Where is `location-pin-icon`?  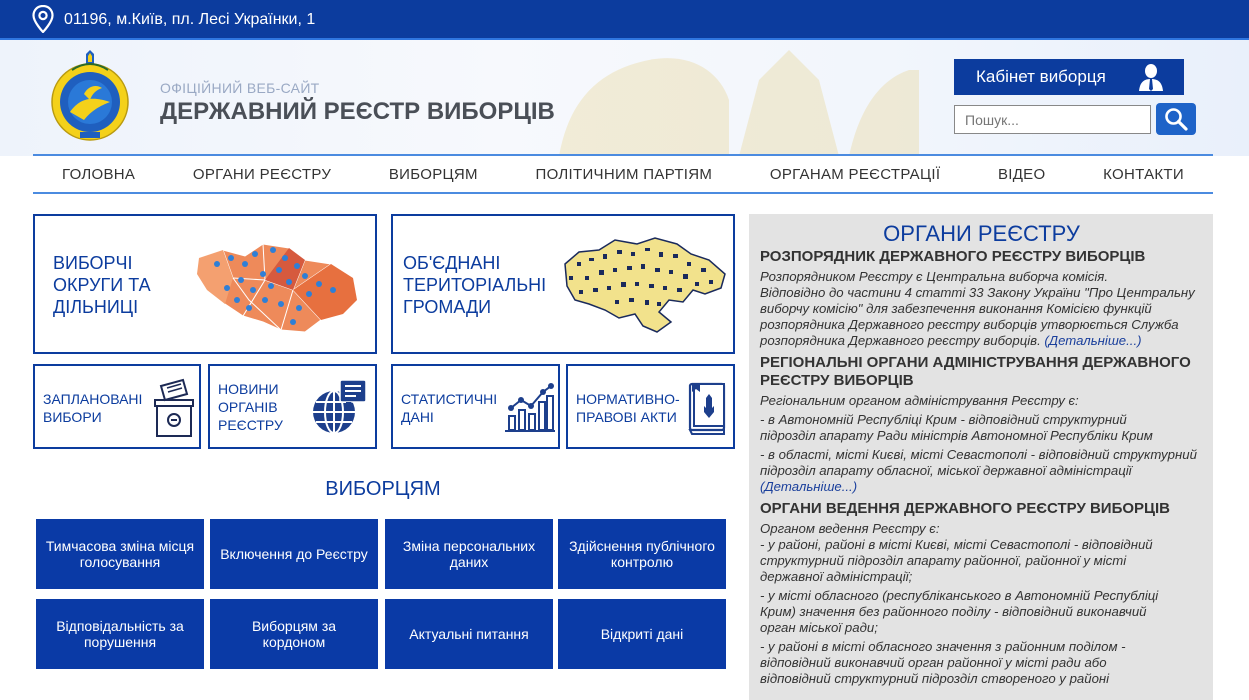 location-pin-icon is located at coordinates (43, 19).